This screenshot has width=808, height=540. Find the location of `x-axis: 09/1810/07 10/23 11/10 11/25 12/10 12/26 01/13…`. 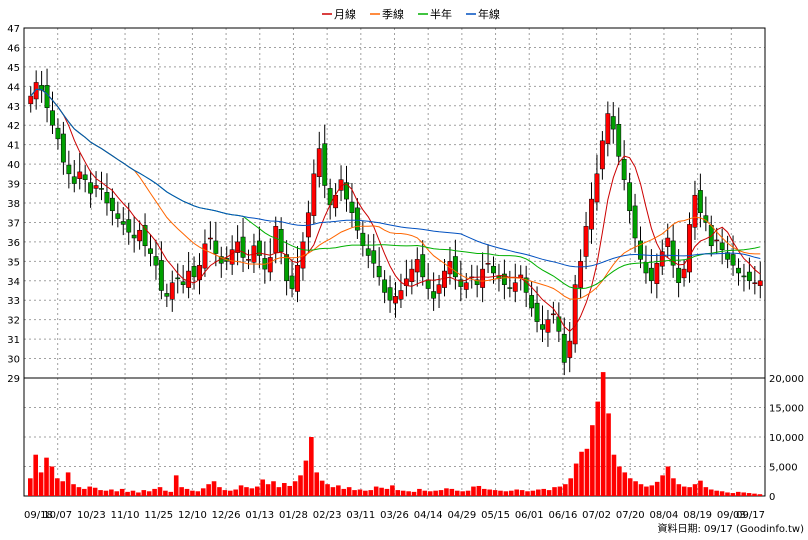

x-axis: 09/1810/07 10/23 11/10 11/25 12/10 12/26 01/13… is located at coordinates (394, 515).